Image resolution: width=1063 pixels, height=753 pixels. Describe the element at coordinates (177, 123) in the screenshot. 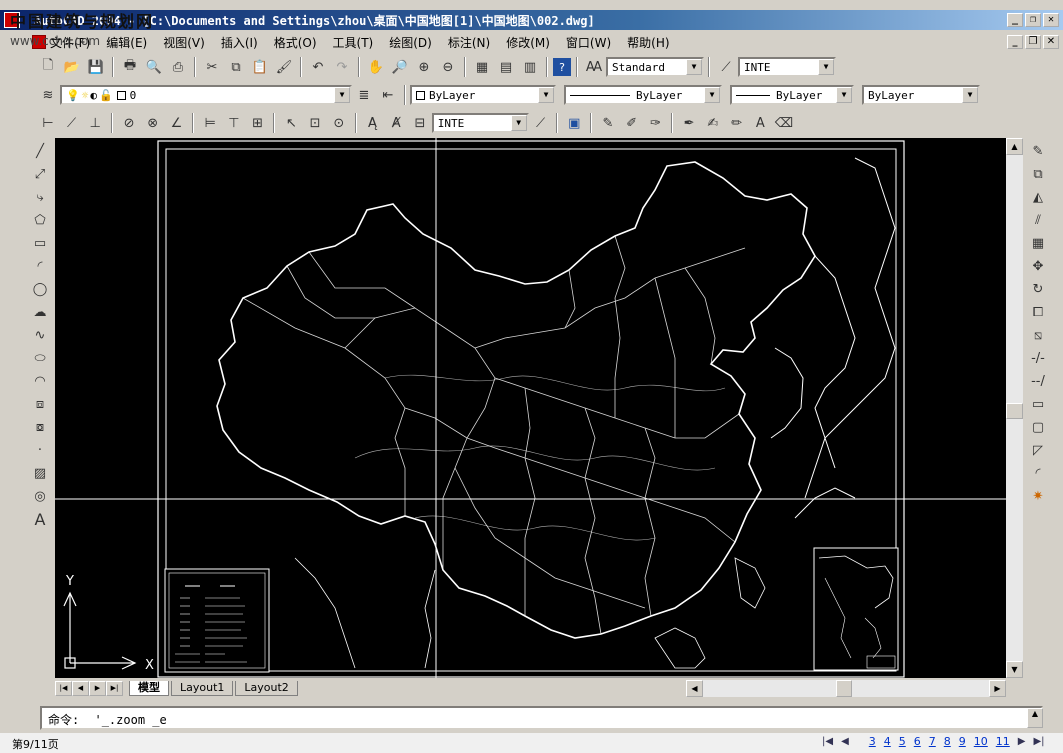

I see `angular-dim-icon: ∠` at that location.